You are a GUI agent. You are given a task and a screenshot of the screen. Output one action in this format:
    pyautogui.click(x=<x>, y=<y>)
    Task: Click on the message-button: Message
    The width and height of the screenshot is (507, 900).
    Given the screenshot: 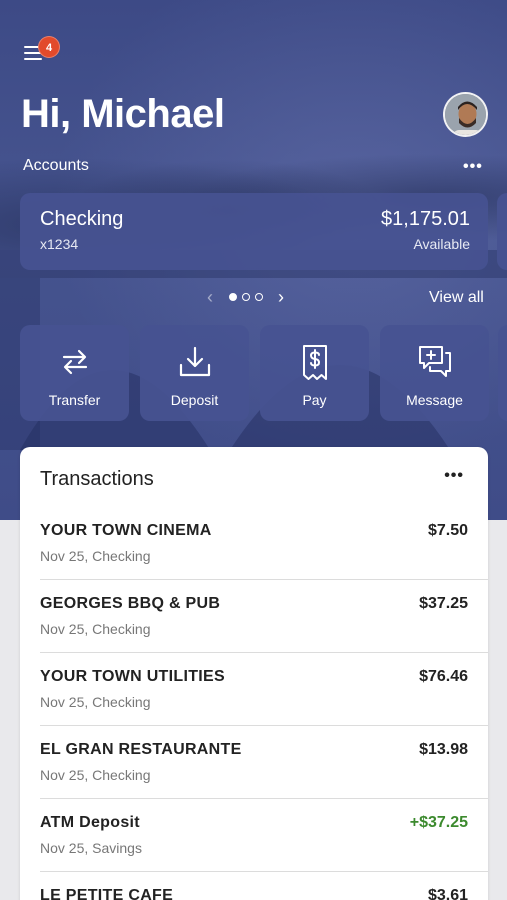 What is the action you would take?
    pyautogui.click(x=434, y=373)
    